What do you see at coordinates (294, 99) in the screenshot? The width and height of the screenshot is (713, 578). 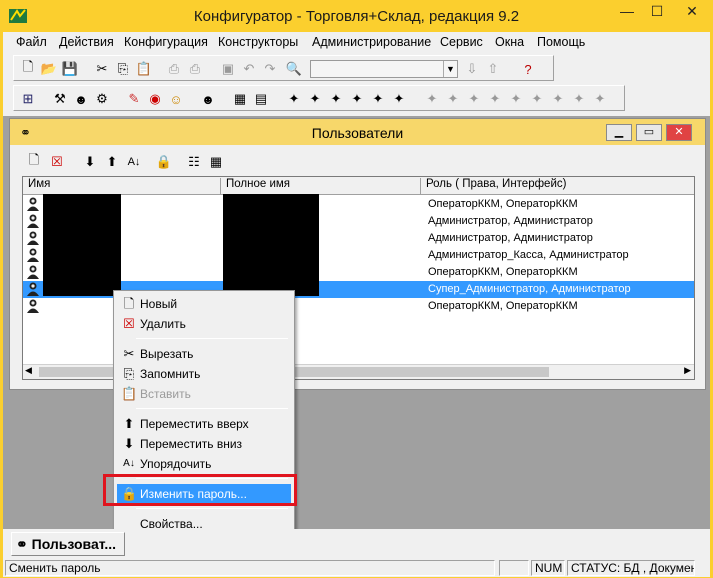 I see `wizard1-icon: ✦` at bounding box center [294, 99].